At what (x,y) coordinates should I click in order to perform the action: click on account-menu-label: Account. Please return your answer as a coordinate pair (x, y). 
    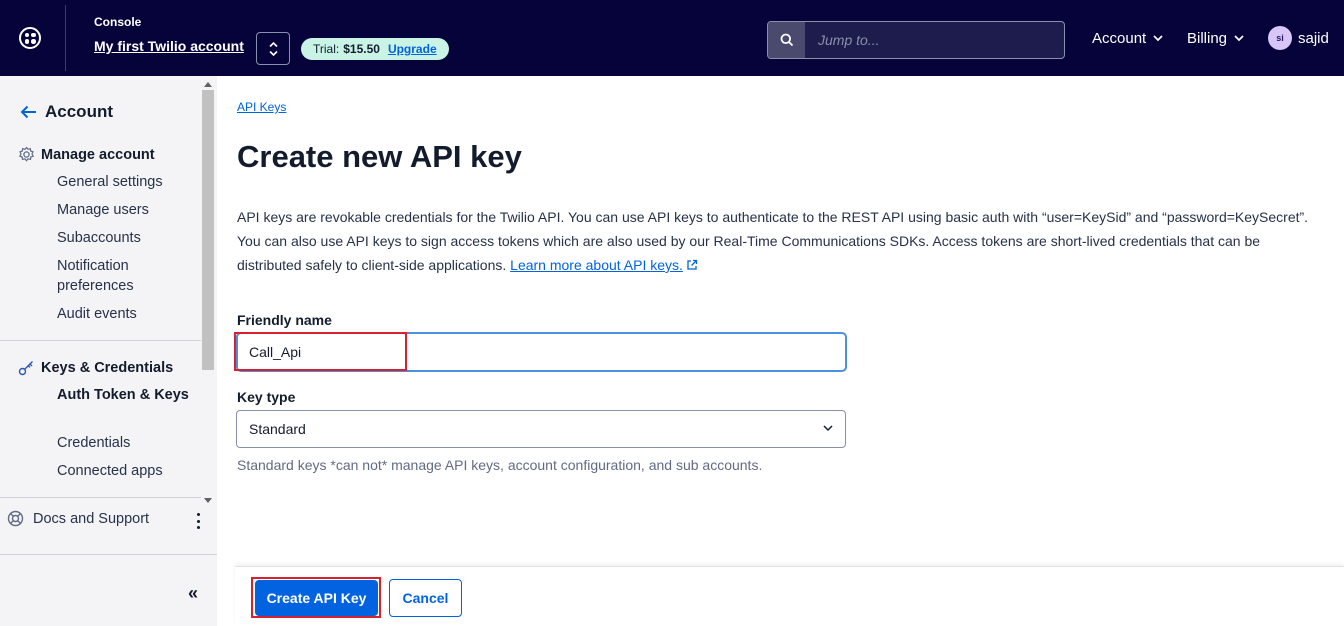
    Looking at the image, I should click on (1119, 38).